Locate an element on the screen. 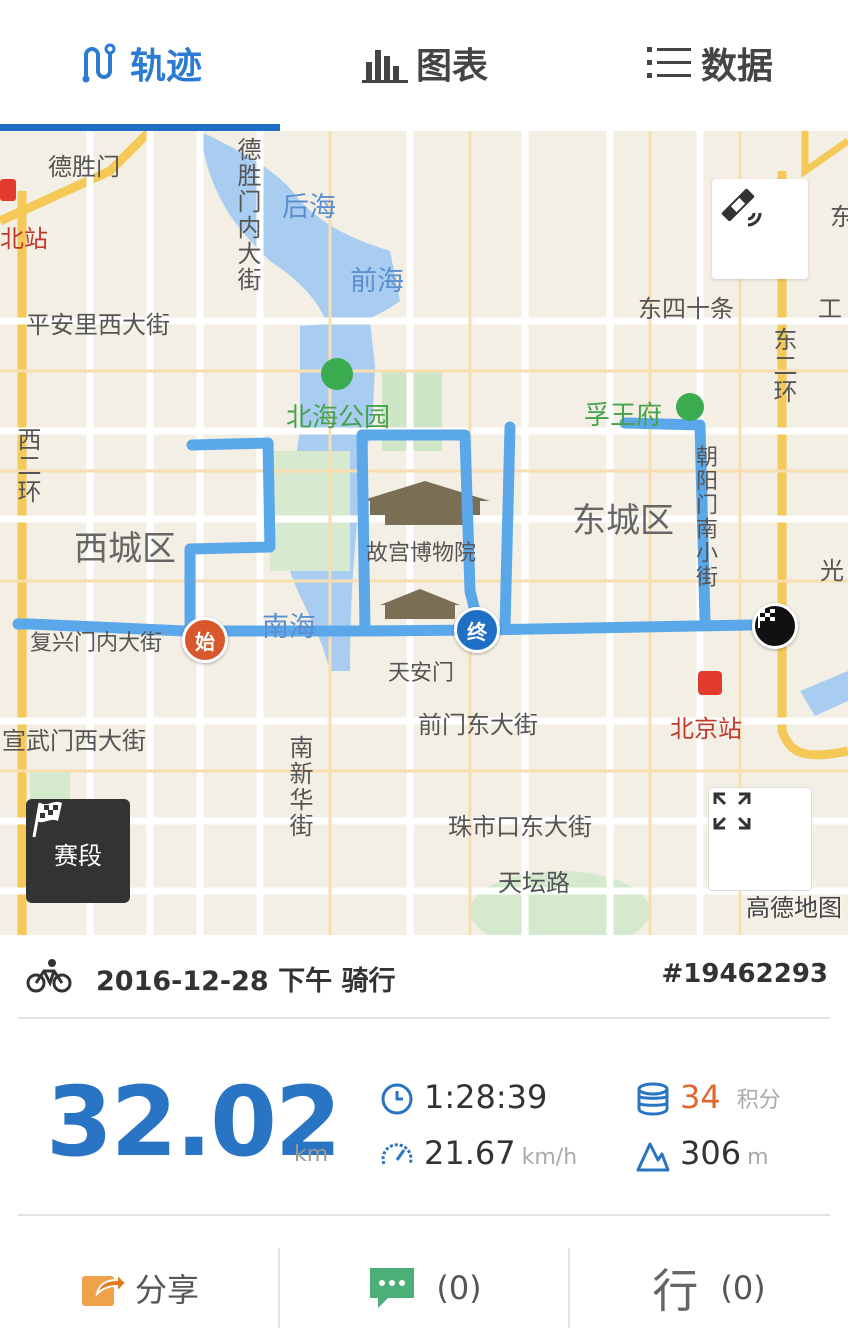  tab-track: 轨迹 is located at coordinates (140, 62).